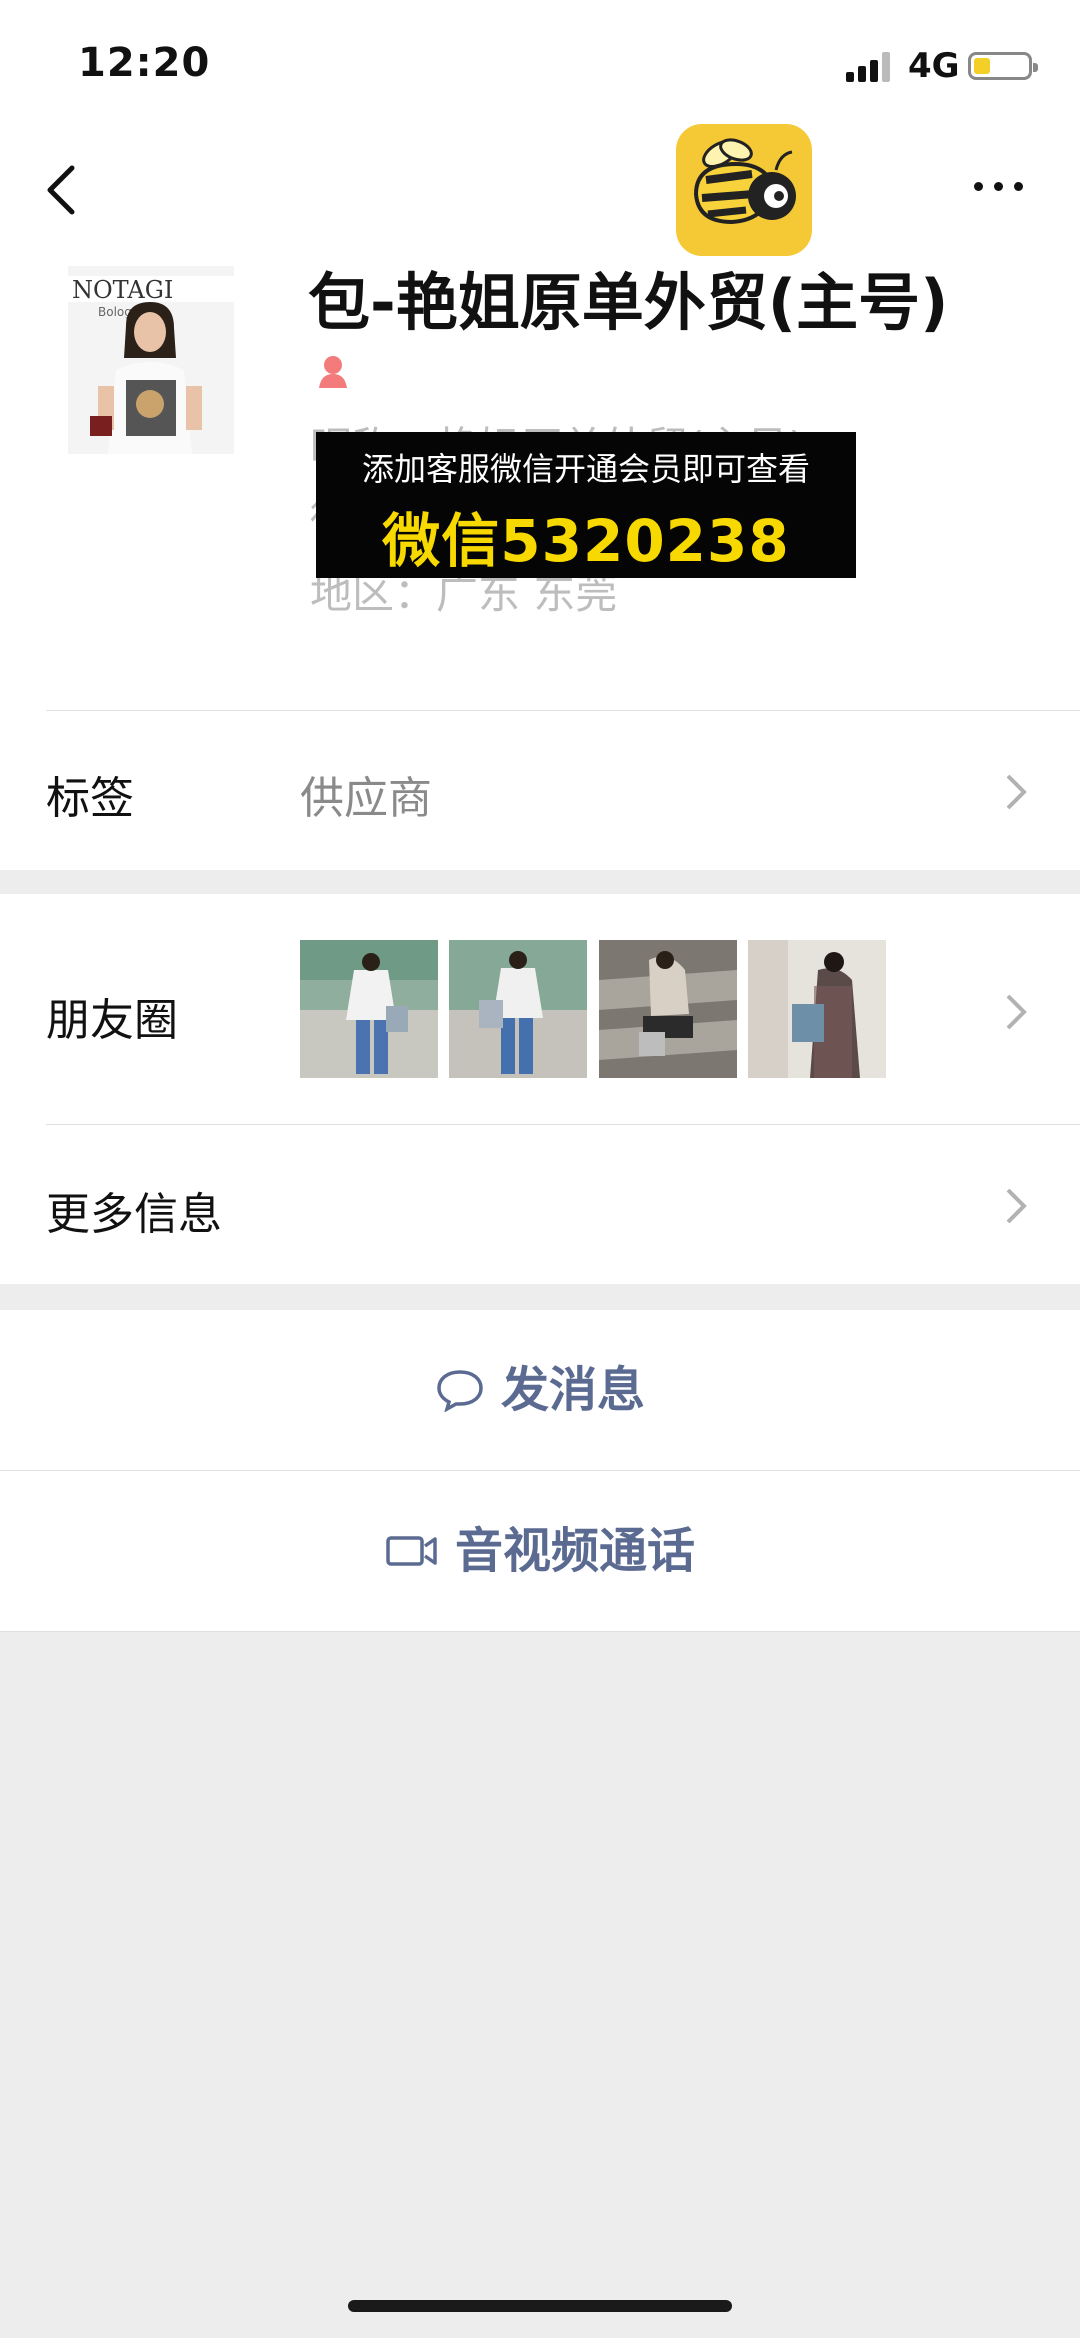 This screenshot has height=2338, width=1080. What do you see at coordinates (871, 67) in the screenshot?
I see `signal-icon` at bounding box center [871, 67].